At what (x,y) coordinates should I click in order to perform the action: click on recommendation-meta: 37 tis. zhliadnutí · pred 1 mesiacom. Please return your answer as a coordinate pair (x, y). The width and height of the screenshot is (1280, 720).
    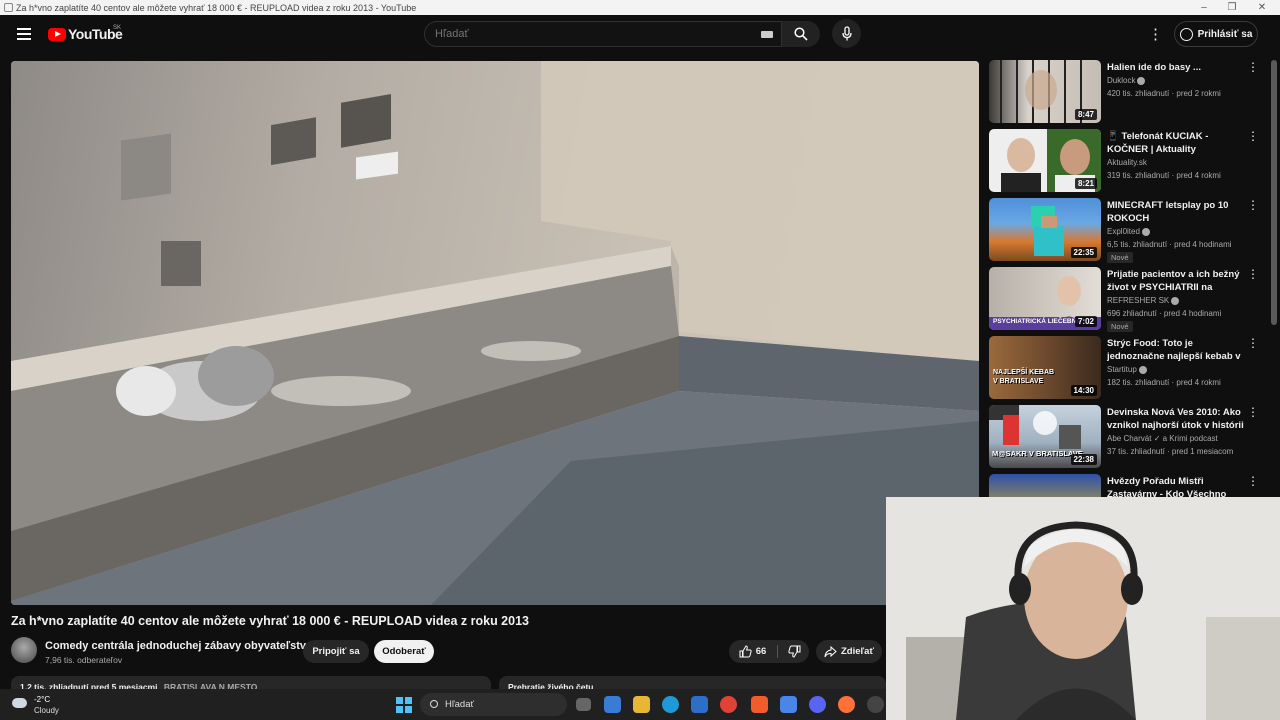
    Looking at the image, I should click on (1170, 451).